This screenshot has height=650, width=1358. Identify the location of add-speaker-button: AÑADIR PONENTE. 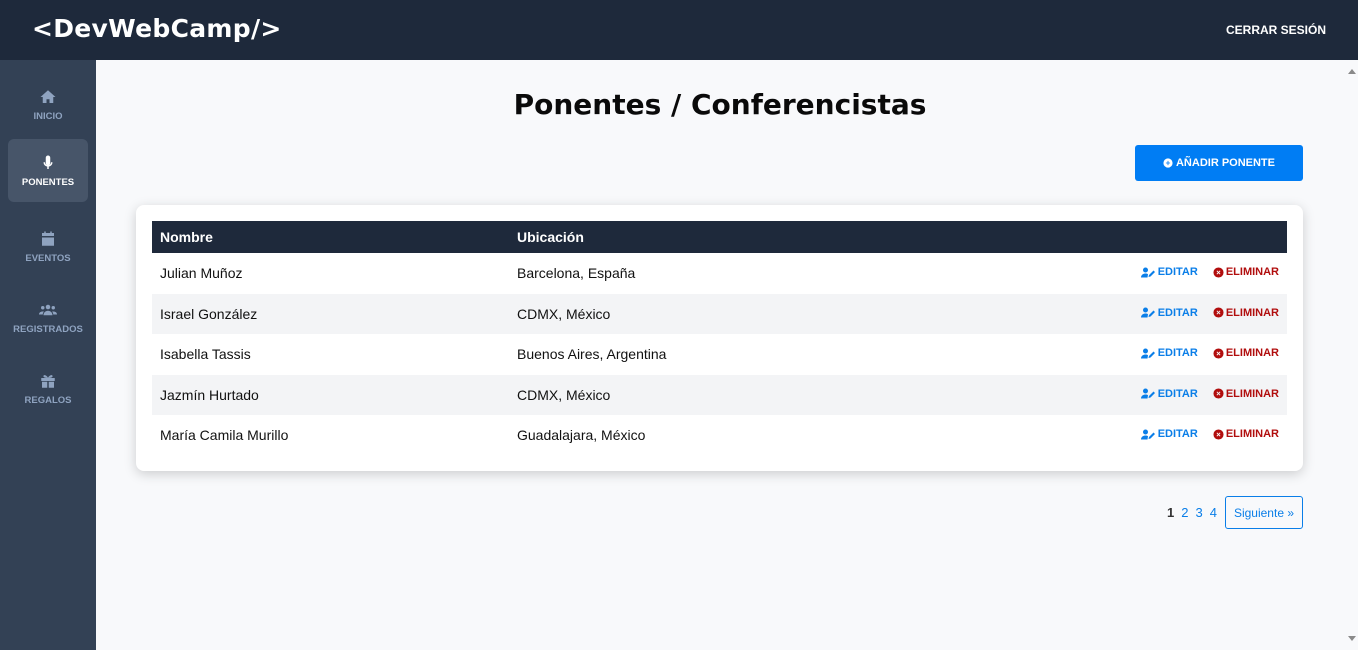
(1219, 163).